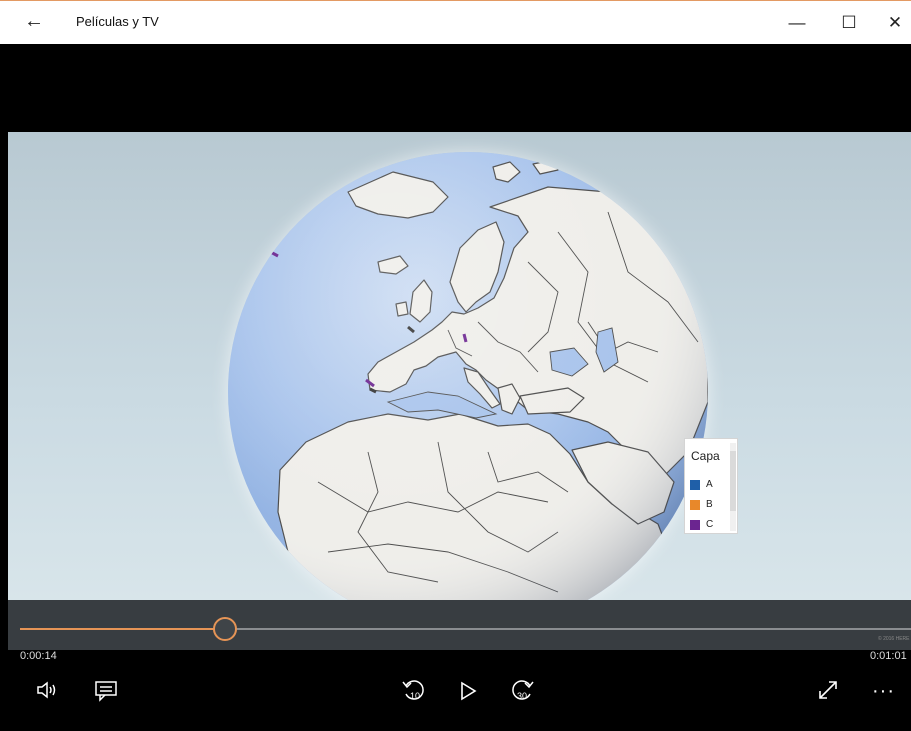 The width and height of the screenshot is (911, 731). I want to click on legend-item: B, so click(701, 504).